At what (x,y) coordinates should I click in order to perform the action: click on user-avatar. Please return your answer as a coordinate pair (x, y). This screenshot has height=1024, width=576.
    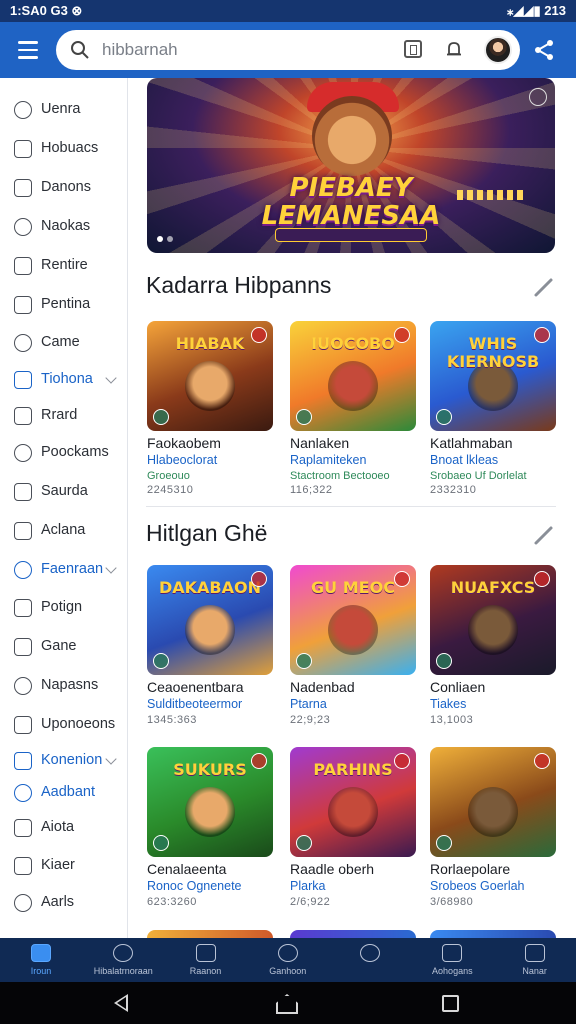
    Looking at the image, I should click on (498, 50).